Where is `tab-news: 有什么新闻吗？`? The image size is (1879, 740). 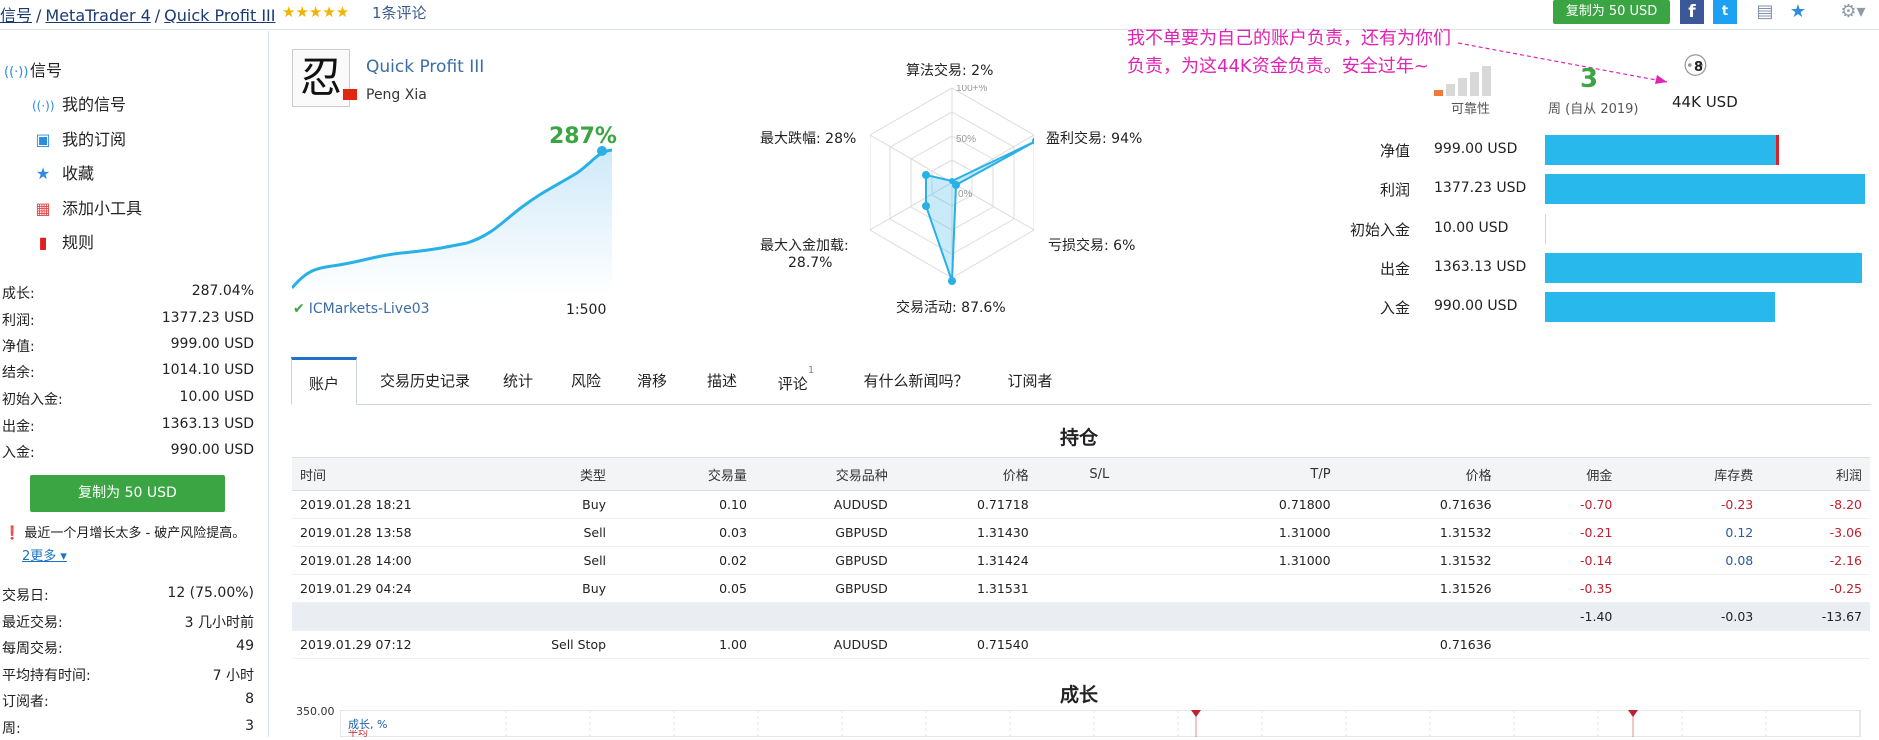 tab-news: 有什么新闻吗？ is located at coordinates (916, 381).